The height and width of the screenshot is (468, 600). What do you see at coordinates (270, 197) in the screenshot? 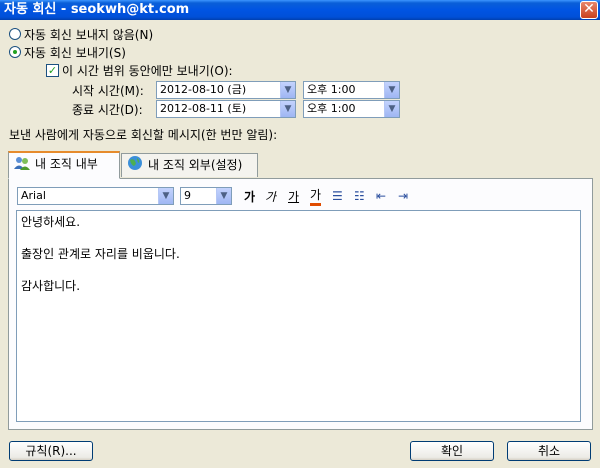
I see `italic-button: 가` at bounding box center [270, 197].